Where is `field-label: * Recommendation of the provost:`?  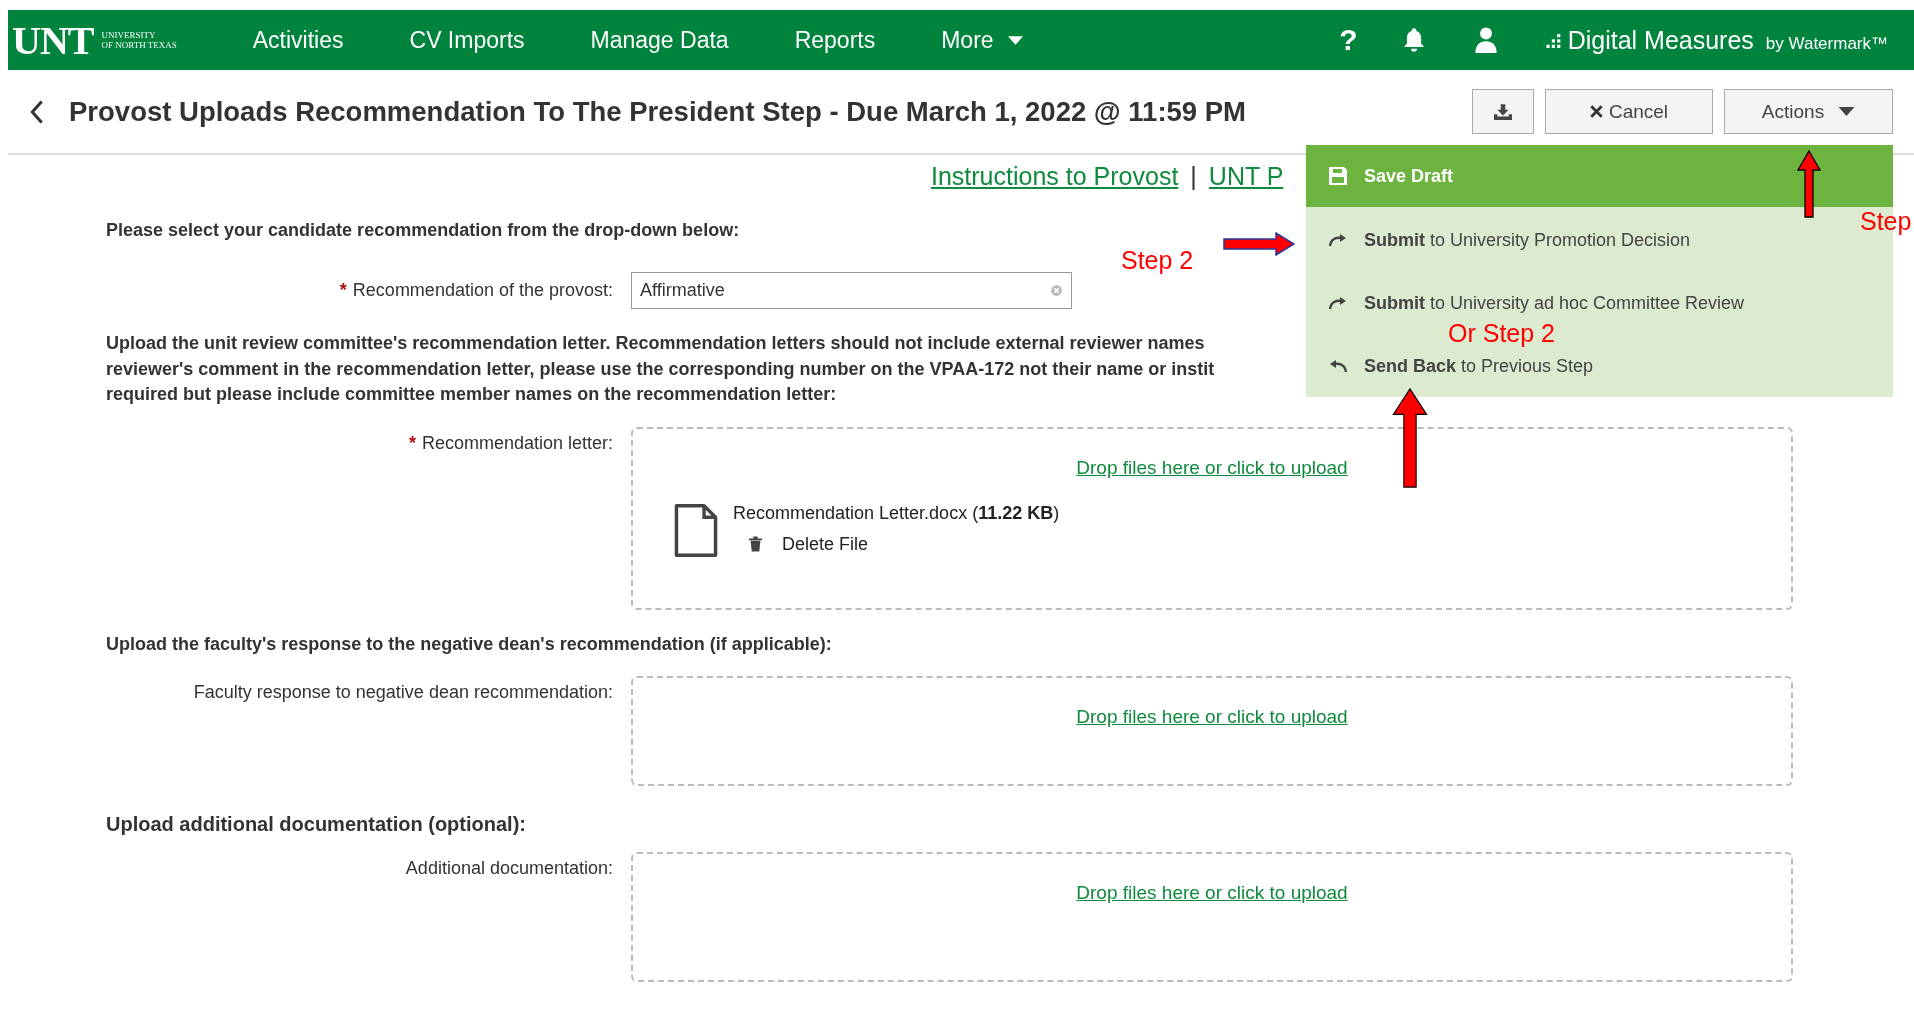
field-label: * Recommendation of the provost: is located at coordinates (475, 290).